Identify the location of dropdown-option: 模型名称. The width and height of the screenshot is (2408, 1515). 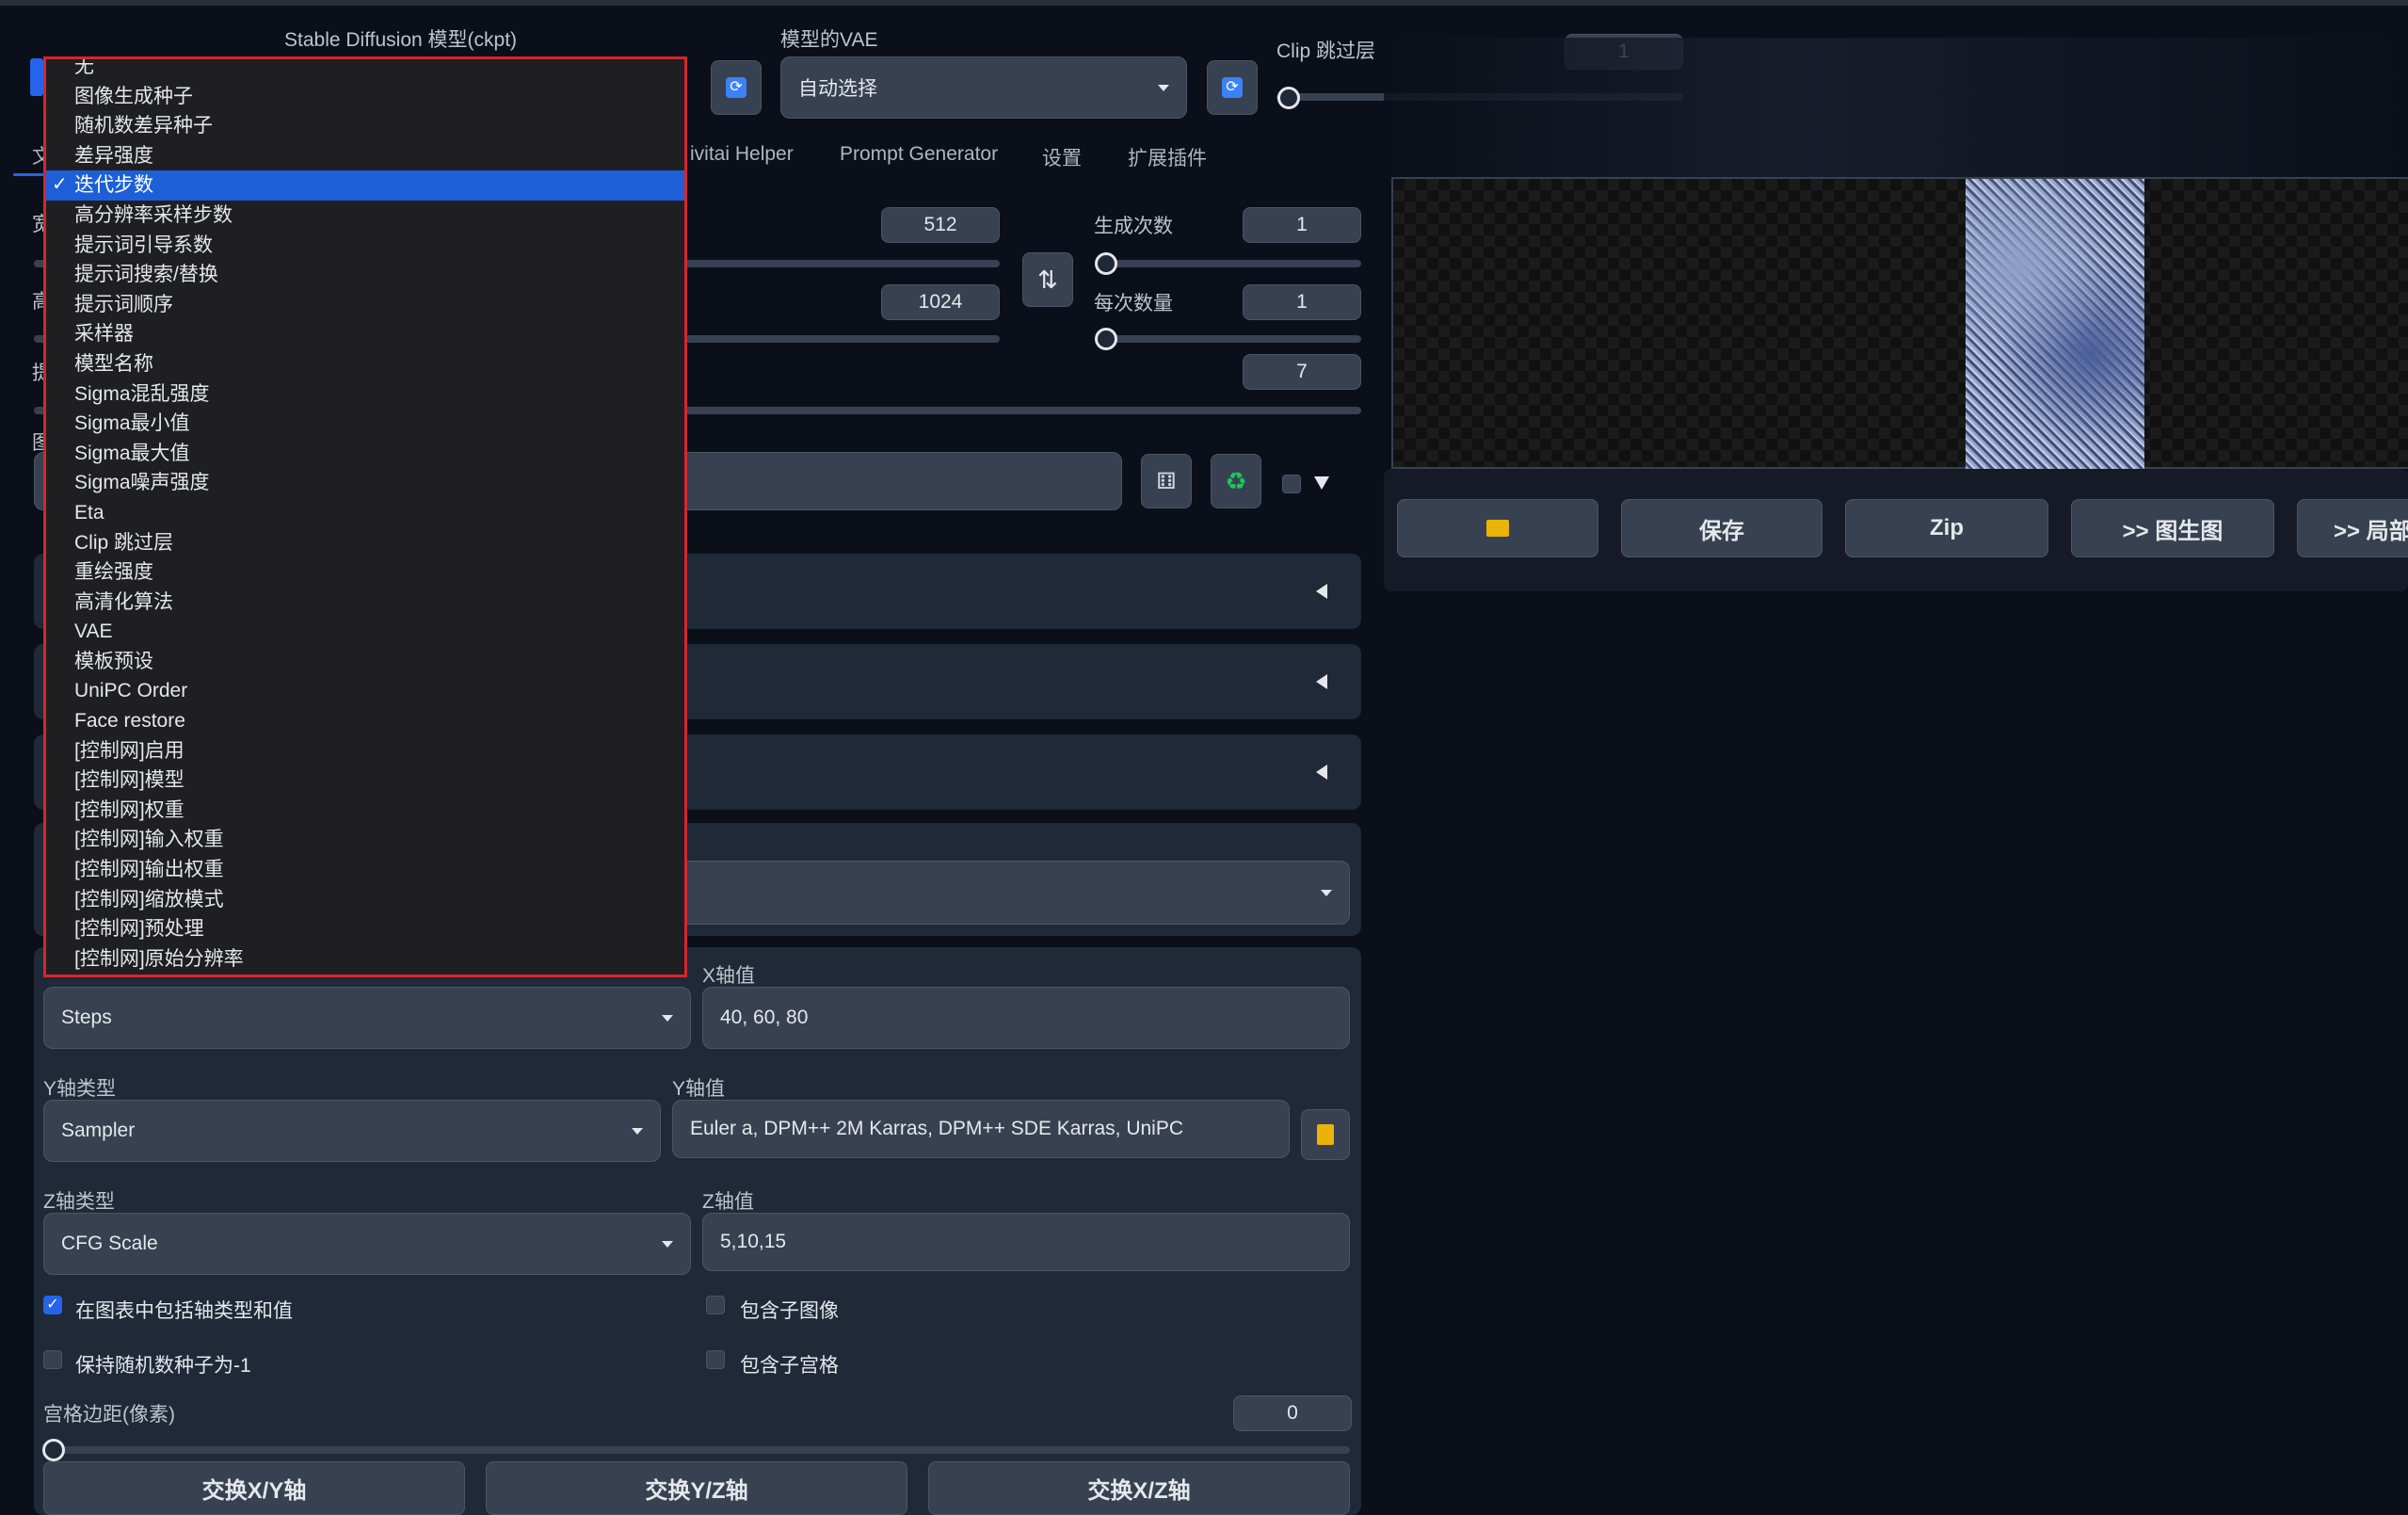
(365, 364).